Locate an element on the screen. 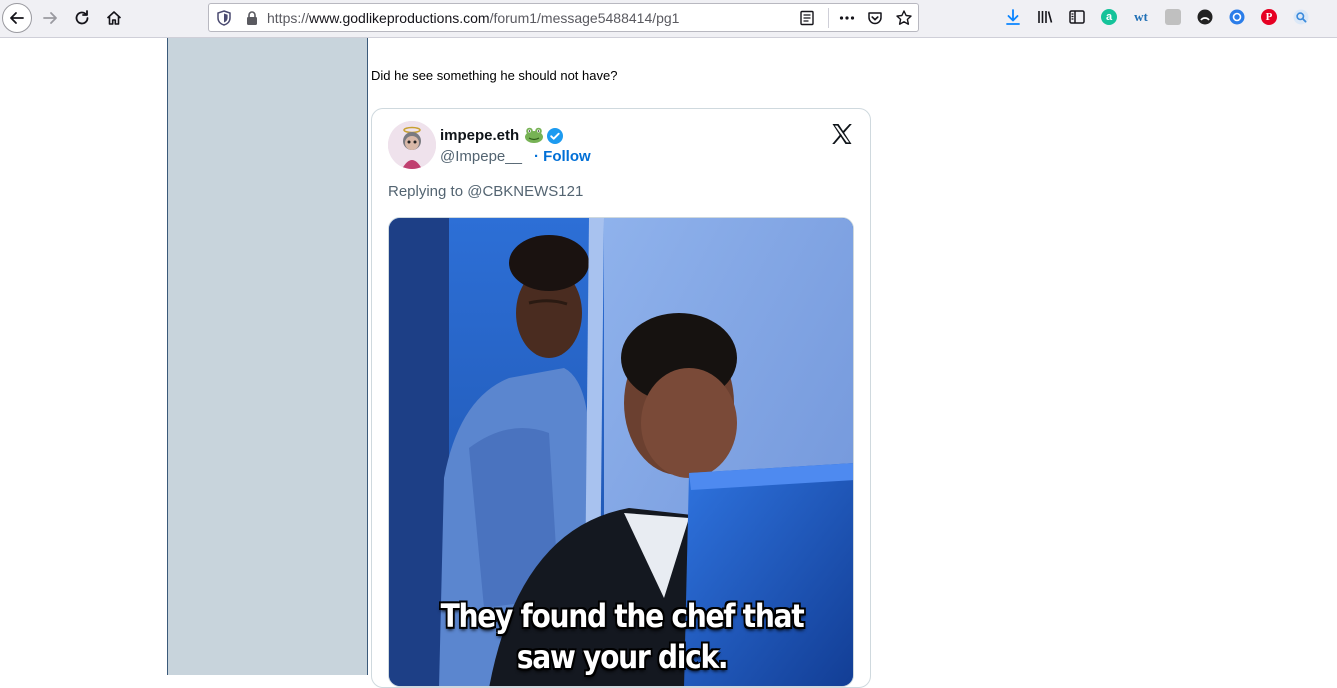 This screenshot has width=1337, height=688. url-scheme: https:// is located at coordinates (288, 18).